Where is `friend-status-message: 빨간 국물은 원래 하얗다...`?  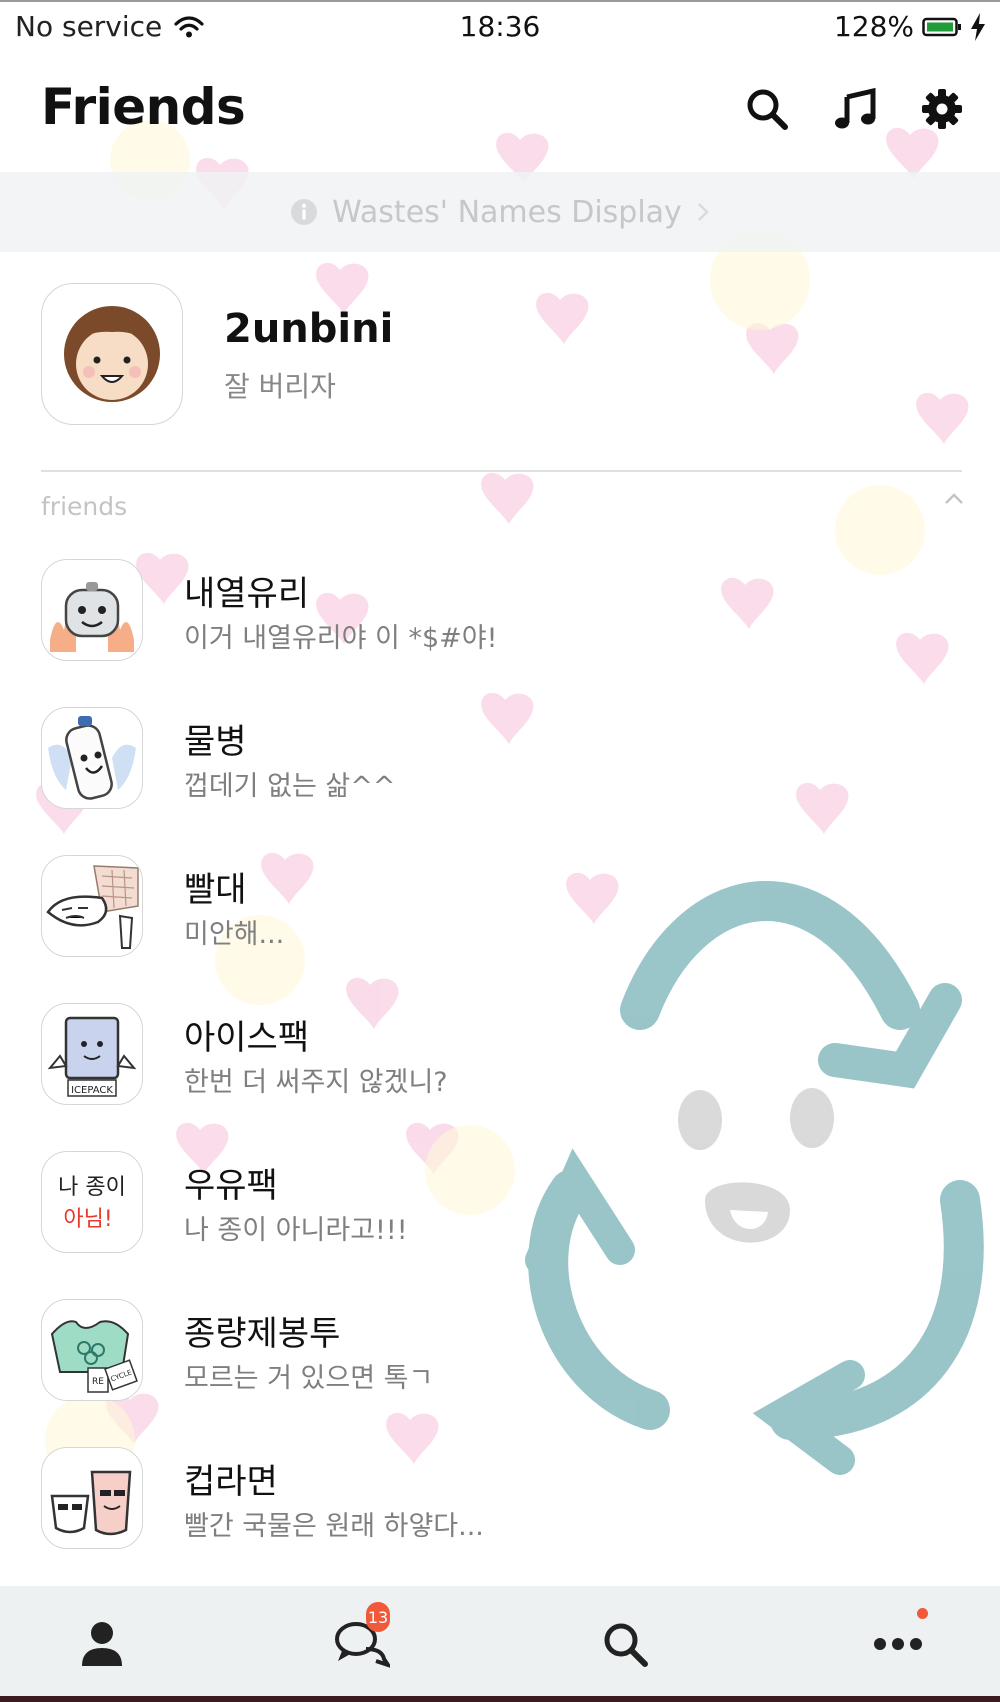 friend-status-message: 빨간 국물은 원래 하얗다... is located at coordinates (334, 1526).